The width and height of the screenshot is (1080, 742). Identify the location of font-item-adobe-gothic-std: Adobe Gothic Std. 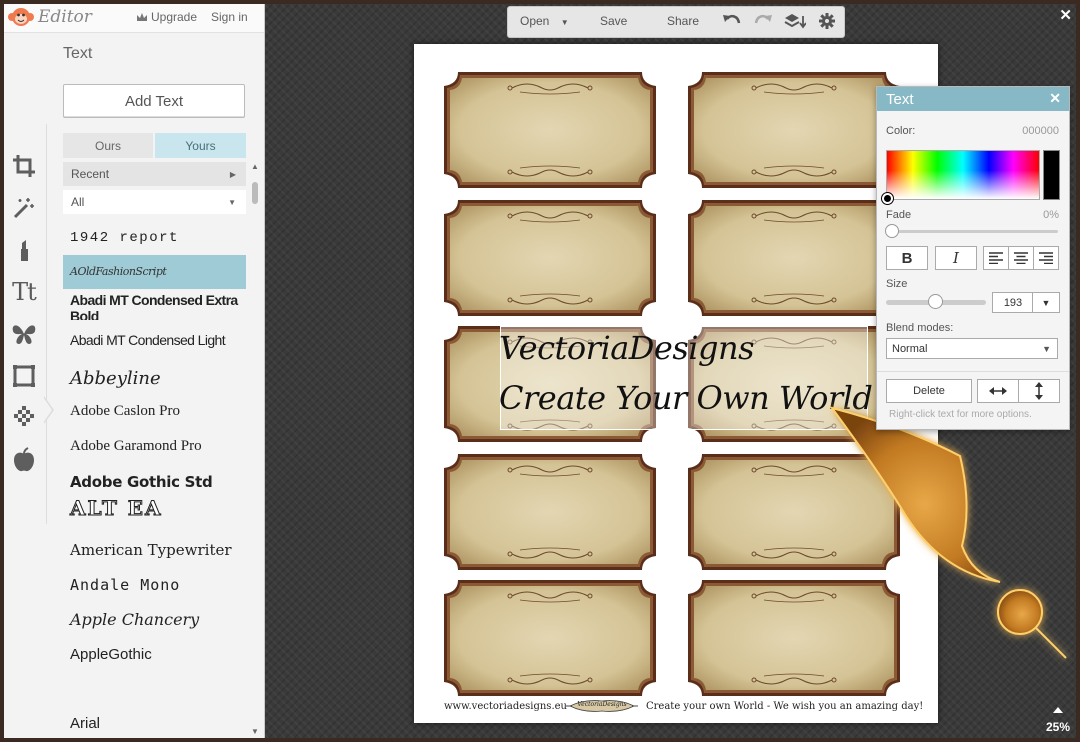
(154, 482).